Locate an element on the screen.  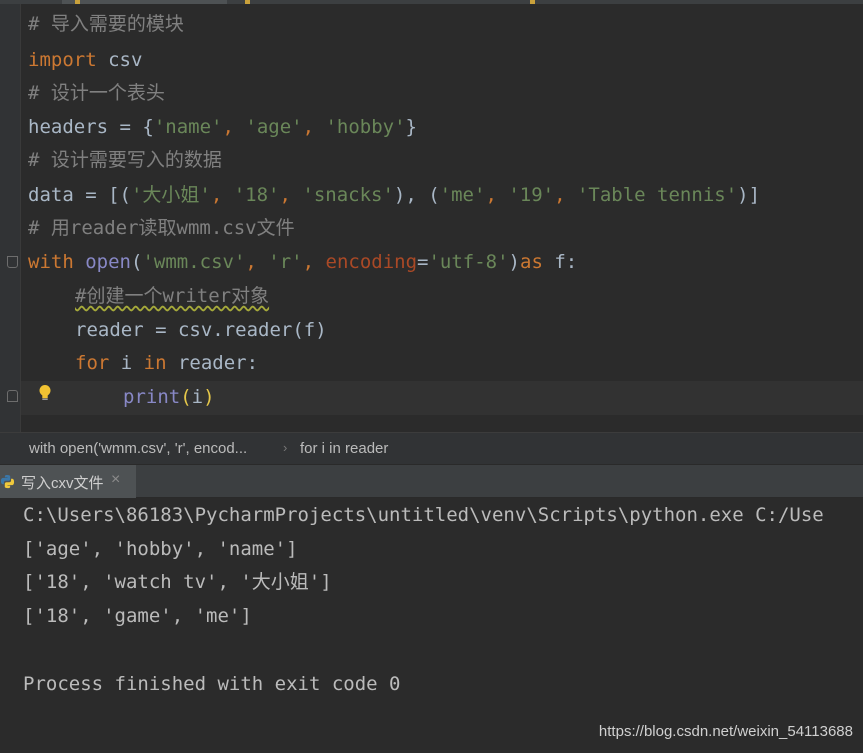
code-line-1: # 导入需要的模块 is located at coordinates (106, 24).